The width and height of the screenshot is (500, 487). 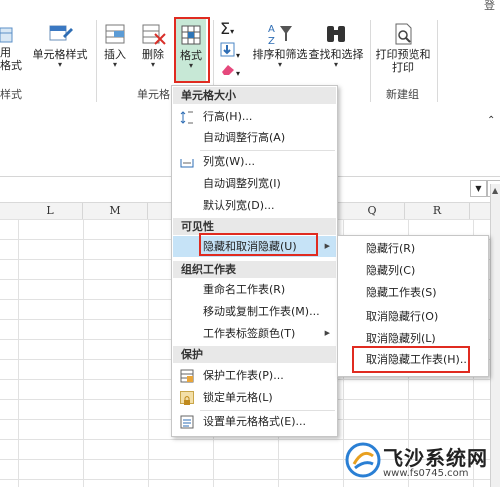 I want to click on clear-button: ▾, so click(x=234, y=71).